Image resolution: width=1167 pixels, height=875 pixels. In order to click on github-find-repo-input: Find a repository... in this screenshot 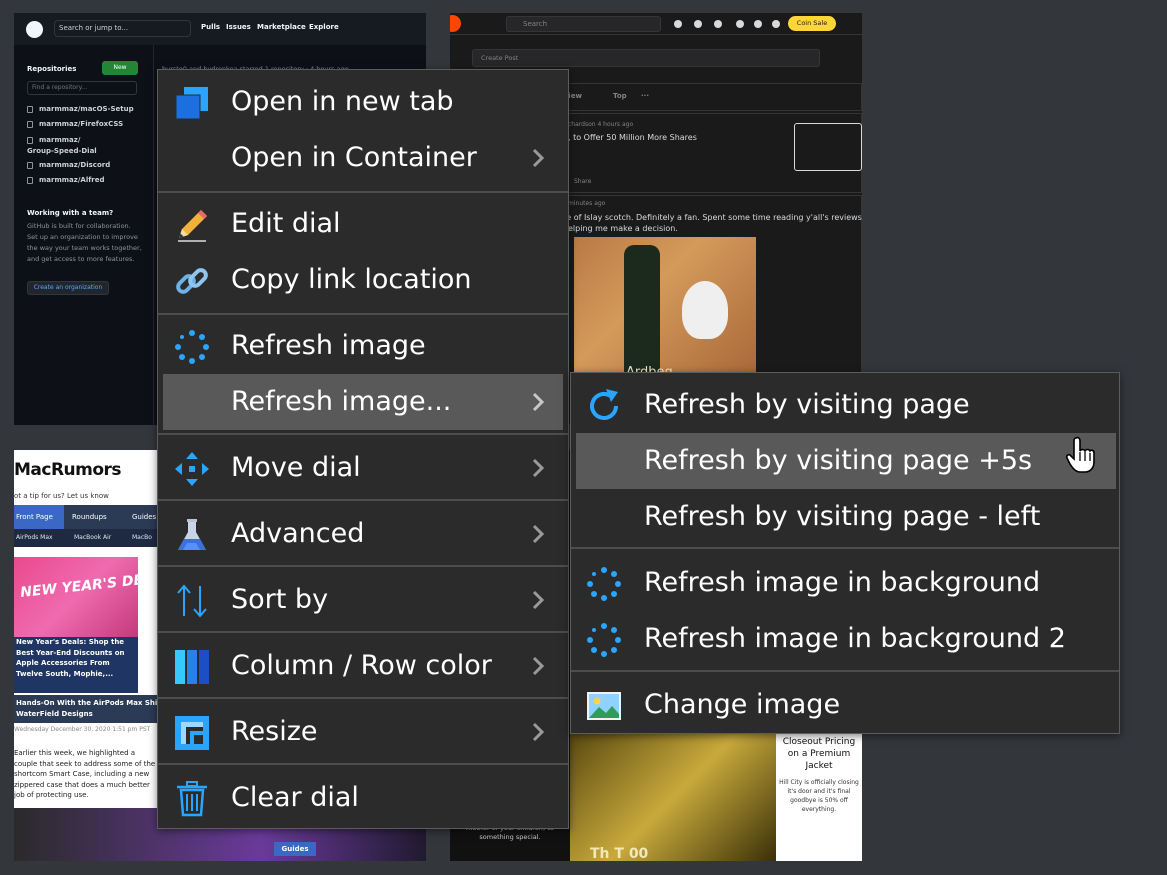, I will do `click(82, 88)`.